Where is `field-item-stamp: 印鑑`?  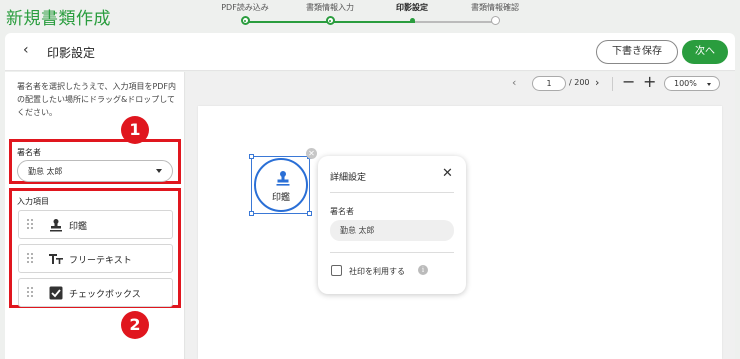
field-item-stamp: 印鑑 is located at coordinates (95, 224).